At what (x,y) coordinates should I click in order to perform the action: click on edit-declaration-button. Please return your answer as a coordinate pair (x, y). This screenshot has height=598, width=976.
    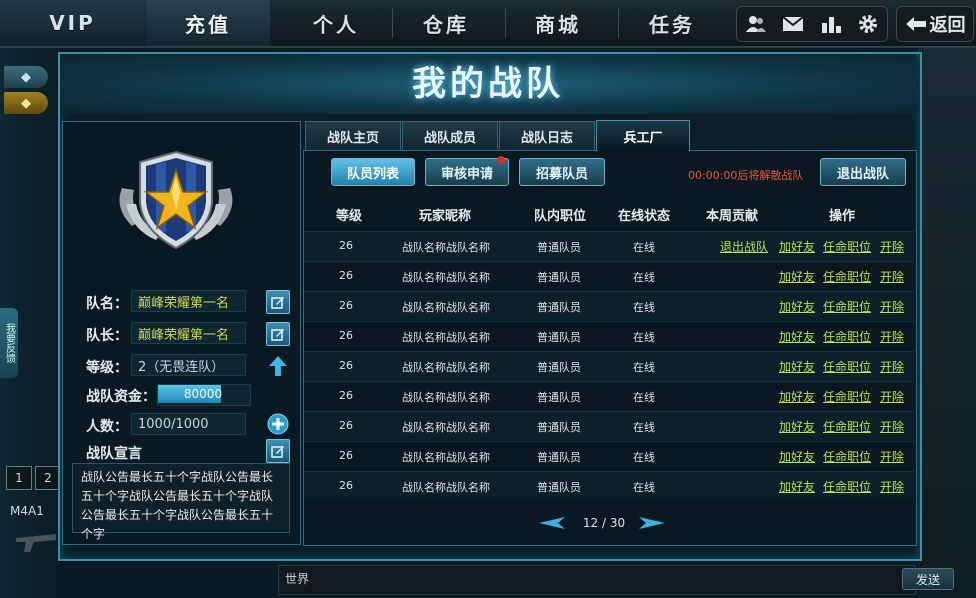
    Looking at the image, I should click on (278, 451).